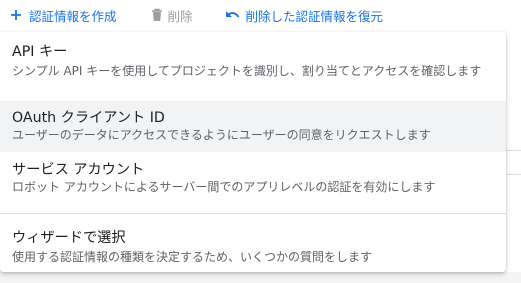 The width and height of the screenshot is (521, 283). Describe the element at coordinates (260, 277) in the screenshot. I see `background-table-header` at that location.